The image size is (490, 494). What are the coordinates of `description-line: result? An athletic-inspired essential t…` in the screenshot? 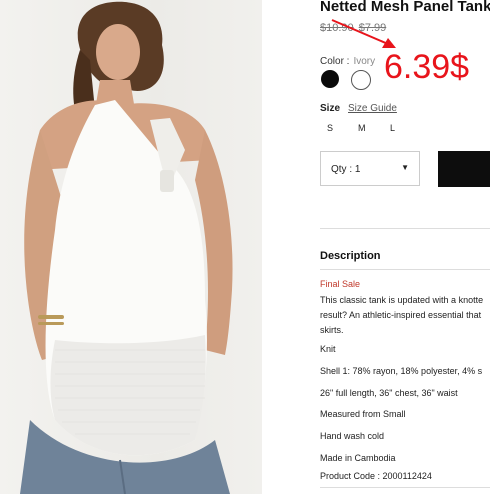 It's located at (401, 315).